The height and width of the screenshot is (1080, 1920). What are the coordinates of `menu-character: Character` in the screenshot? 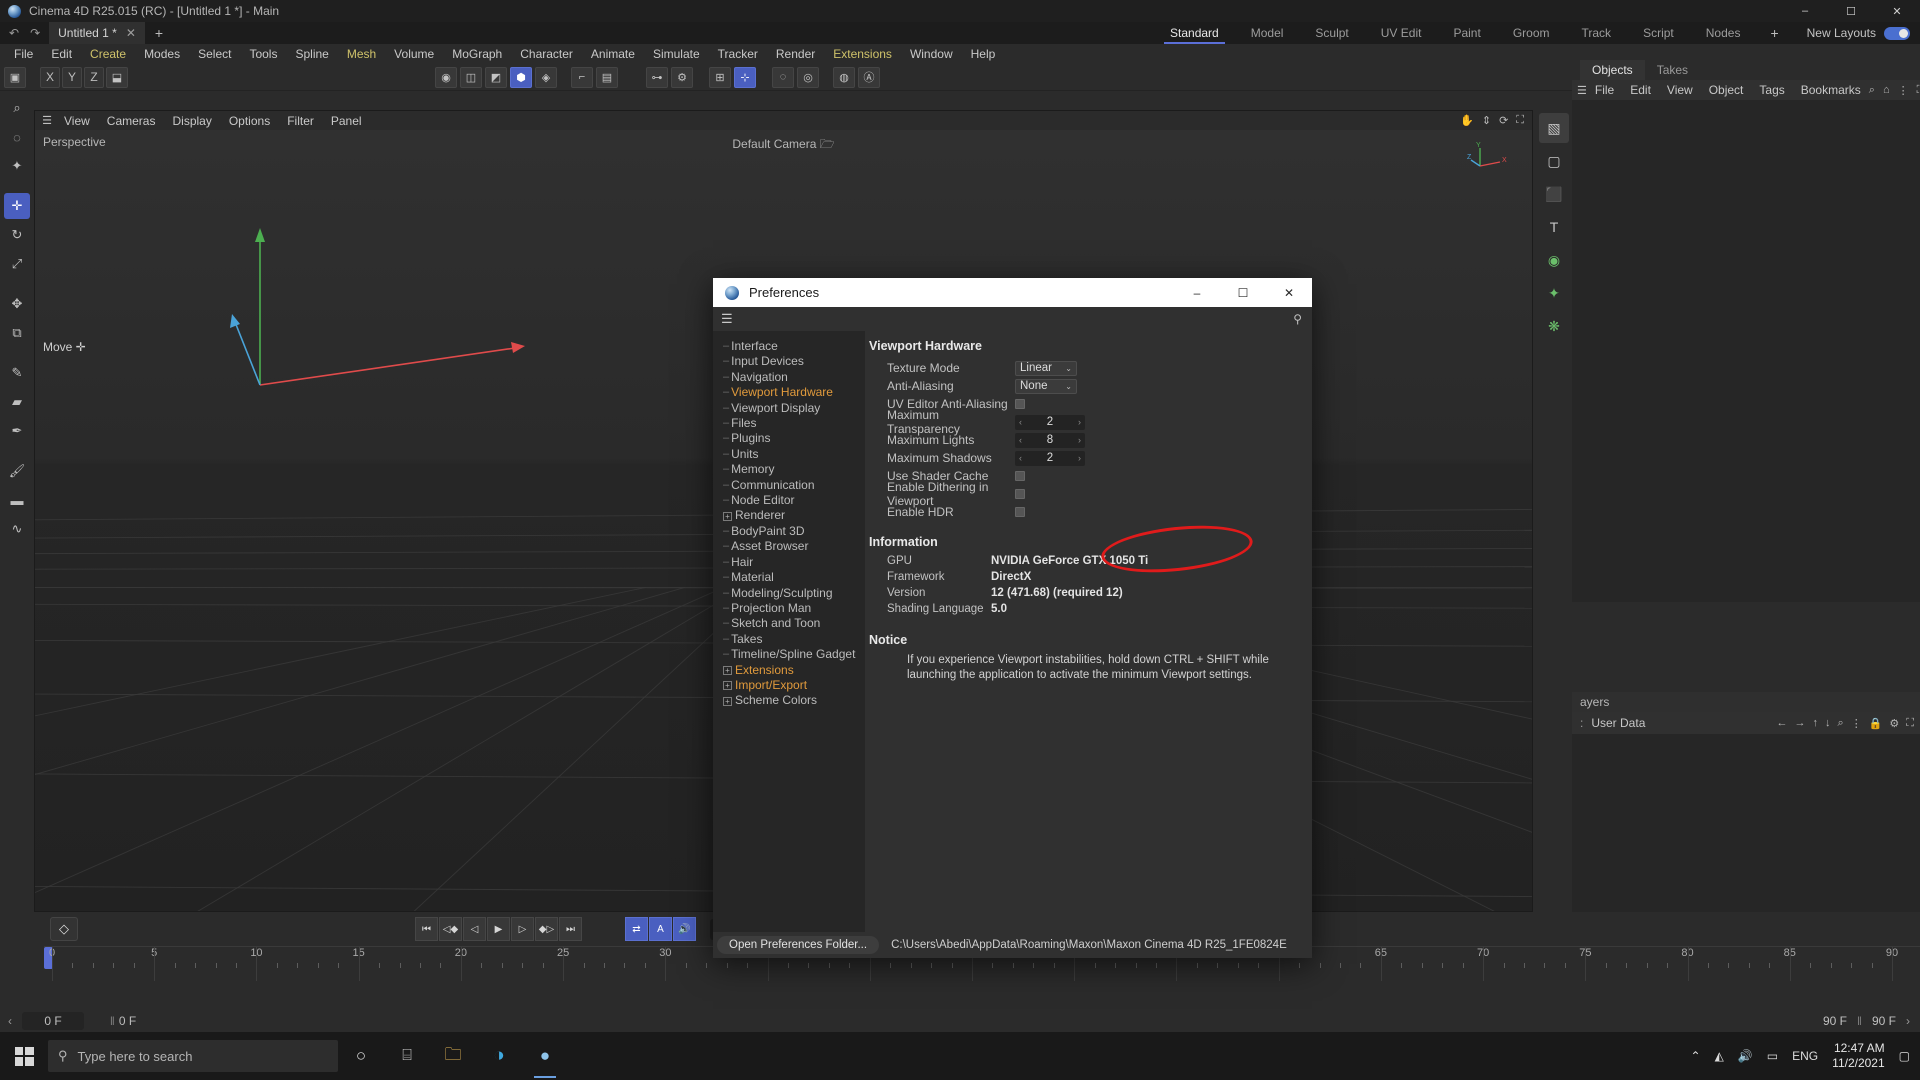 It's located at (546, 54).